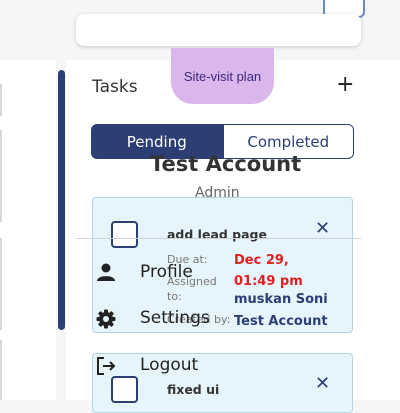 This screenshot has width=400, height=413. Describe the element at coordinates (217, 193) in the screenshot. I see `account-role: Admin` at that location.